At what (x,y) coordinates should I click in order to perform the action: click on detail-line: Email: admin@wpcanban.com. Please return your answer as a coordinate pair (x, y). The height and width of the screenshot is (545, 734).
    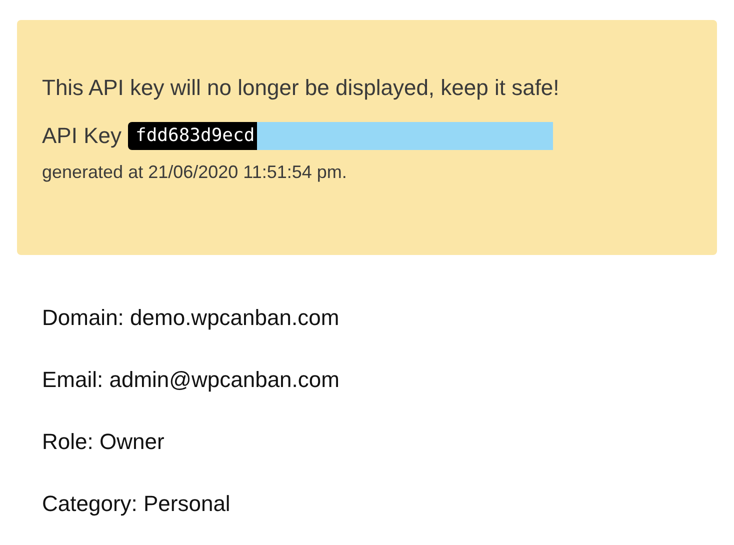
    Looking at the image, I should click on (191, 380).